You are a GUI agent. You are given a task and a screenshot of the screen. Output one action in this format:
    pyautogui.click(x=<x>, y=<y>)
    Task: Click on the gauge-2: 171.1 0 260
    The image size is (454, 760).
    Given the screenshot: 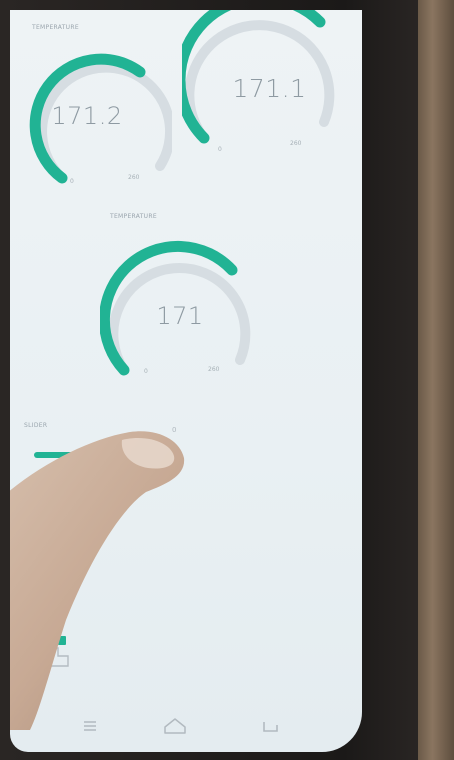 What is the action you would take?
    pyautogui.click(x=269, y=85)
    